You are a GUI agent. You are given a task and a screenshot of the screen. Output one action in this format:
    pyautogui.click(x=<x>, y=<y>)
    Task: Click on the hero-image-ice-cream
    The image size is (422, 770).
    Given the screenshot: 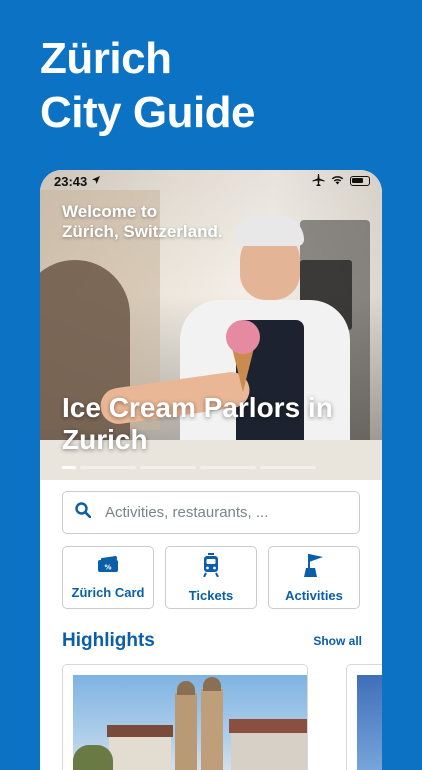 What is the action you would take?
    pyautogui.click(x=243, y=337)
    